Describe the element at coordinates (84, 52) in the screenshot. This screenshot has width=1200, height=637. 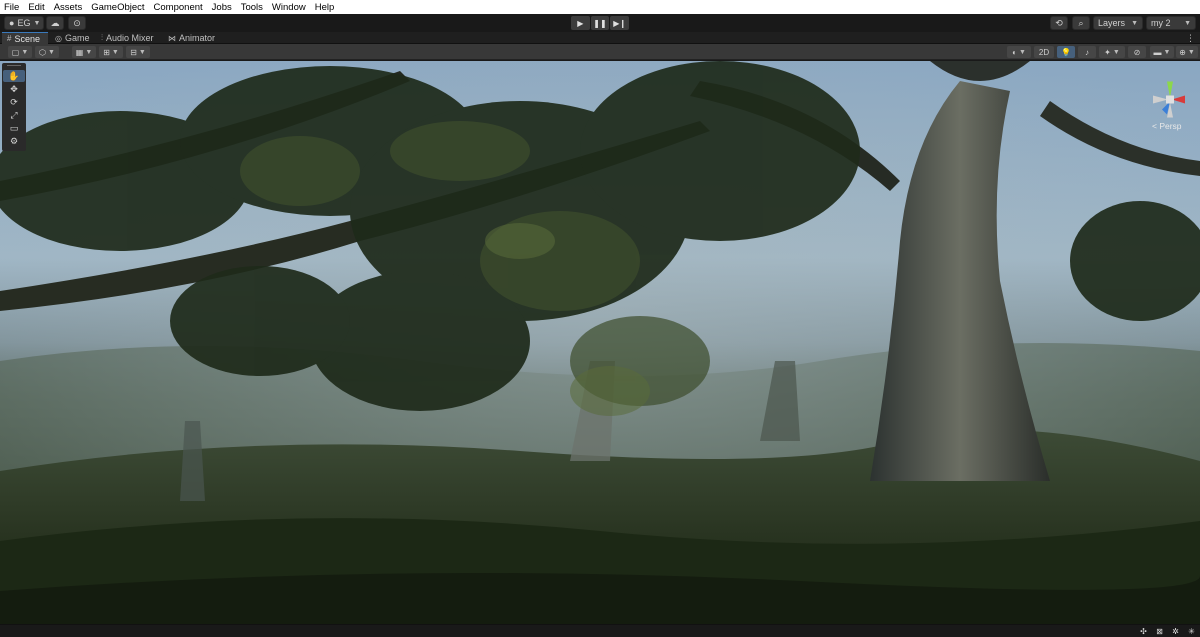
I see `grid-dropdown: ▦ ▼` at that location.